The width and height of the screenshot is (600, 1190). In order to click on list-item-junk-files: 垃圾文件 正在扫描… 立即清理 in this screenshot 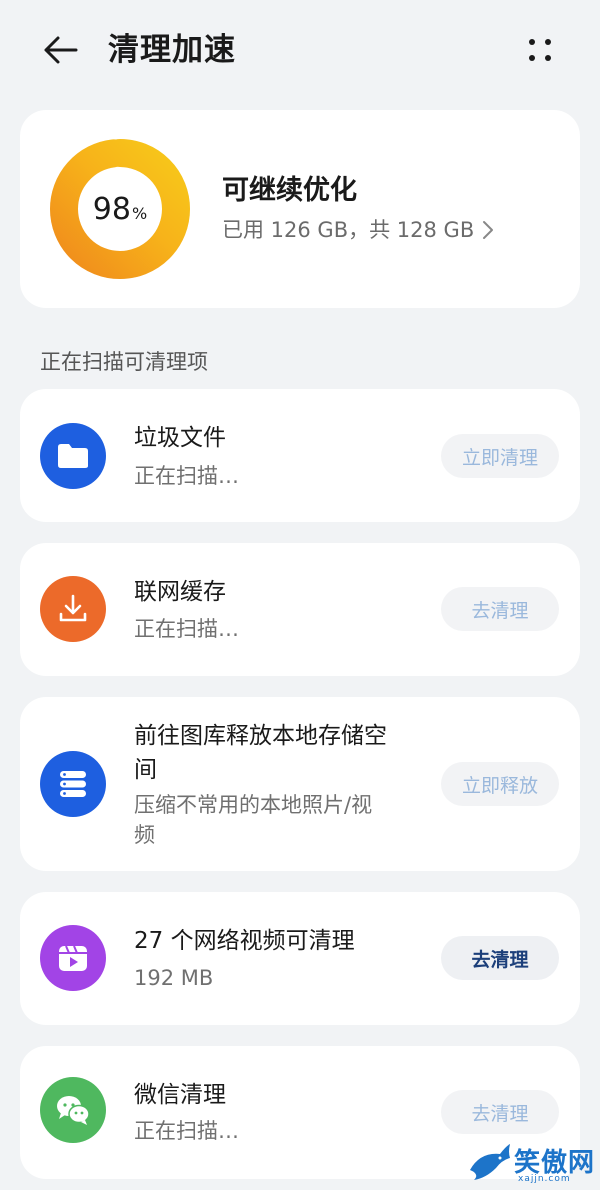, I will do `click(300, 455)`.